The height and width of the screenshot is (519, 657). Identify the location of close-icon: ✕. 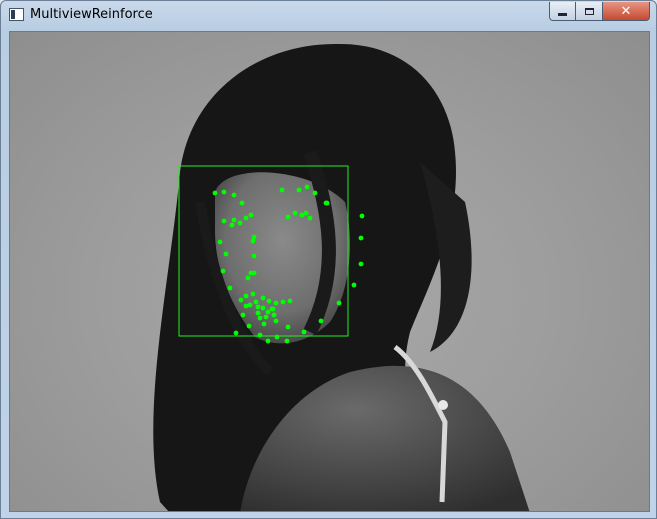
(626, 11).